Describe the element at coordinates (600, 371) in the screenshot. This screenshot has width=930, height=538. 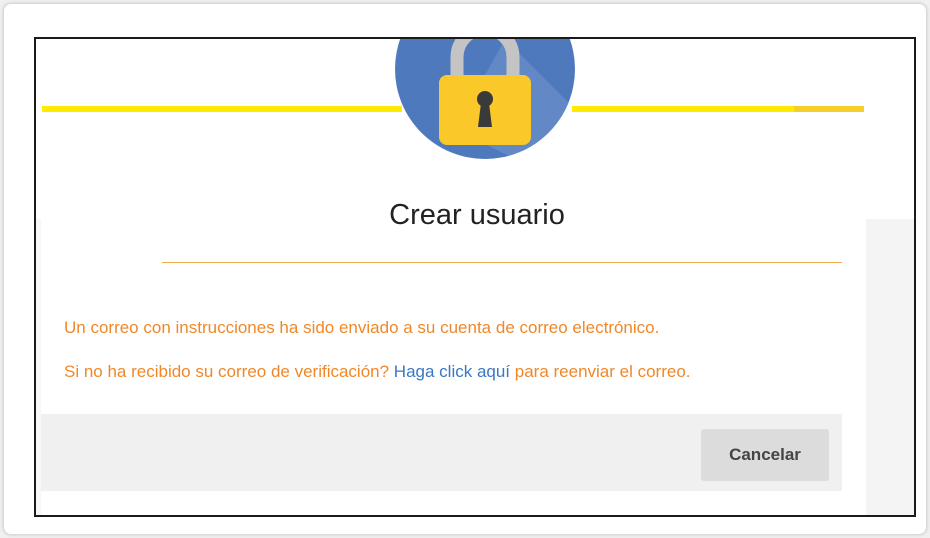
I see `resend-suffix-text: para reenviar el correo.` at that location.